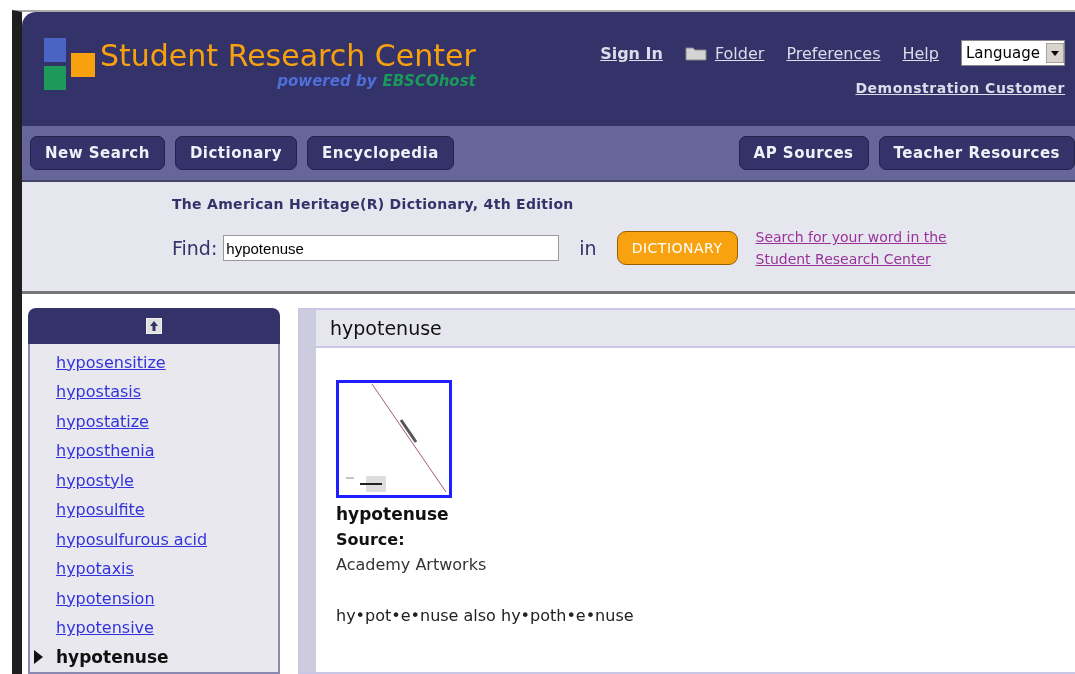  I want to click on entry-link: hyposensitize, so click(111, 362).